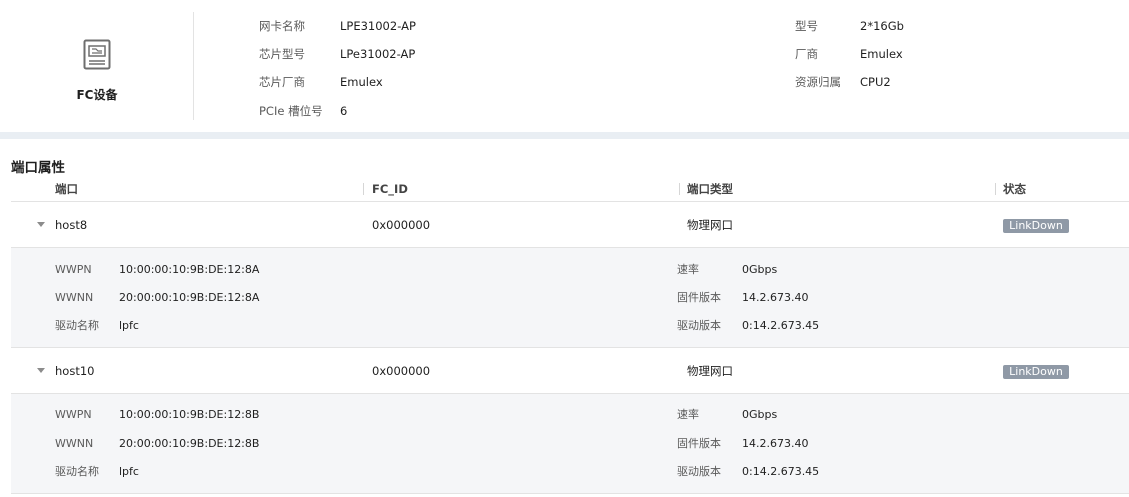 This screenshot has height=497, width=1129. Describe the element at coordinates (282, 26) in the screenshot. I see `info-label: 网卡名称` at that location.